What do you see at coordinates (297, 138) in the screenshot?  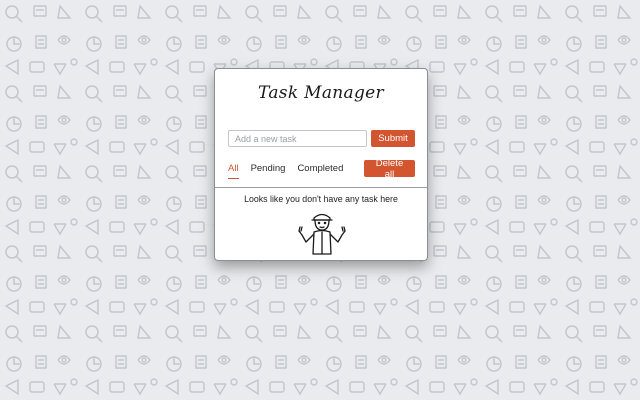 I see `new-task-input` at bounding box center [297, 138].